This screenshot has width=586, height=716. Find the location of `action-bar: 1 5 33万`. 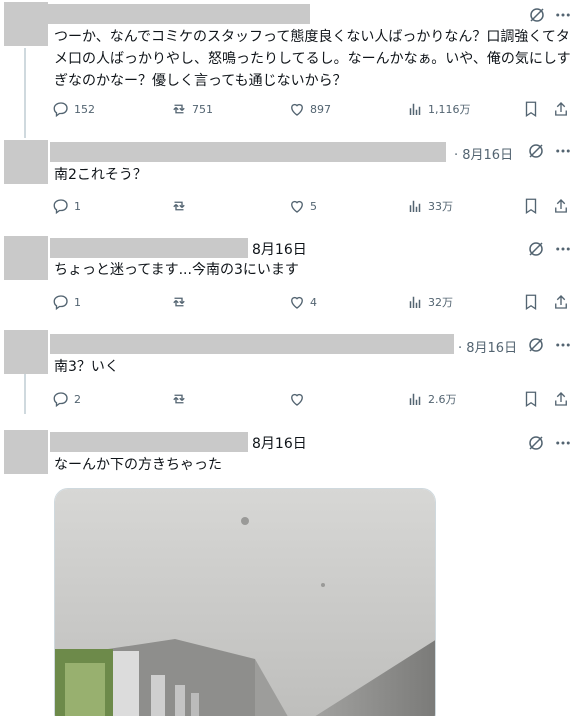

action-bar: 1 5 33万 is located at coordinates (312, 206).